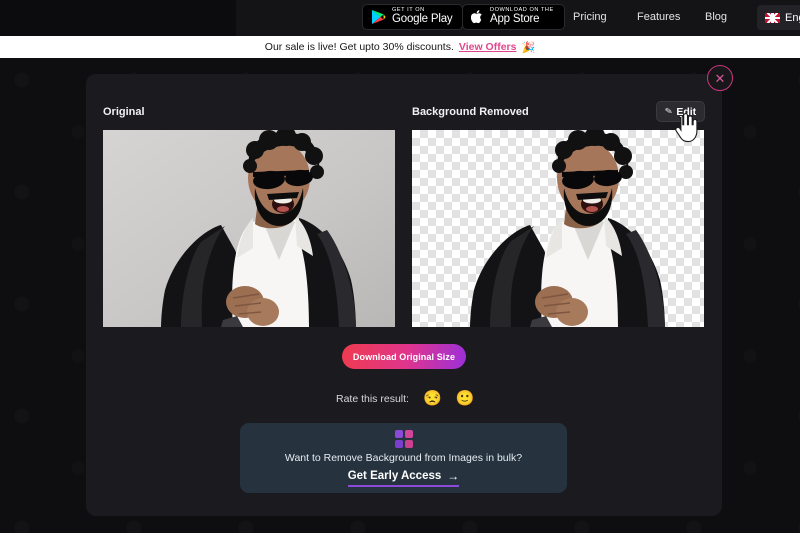 The height and width of the screenshot is (533, 800). Describe the element at coordinates (567, 228) in the screenshot. I see `cutout-photo` at that location.